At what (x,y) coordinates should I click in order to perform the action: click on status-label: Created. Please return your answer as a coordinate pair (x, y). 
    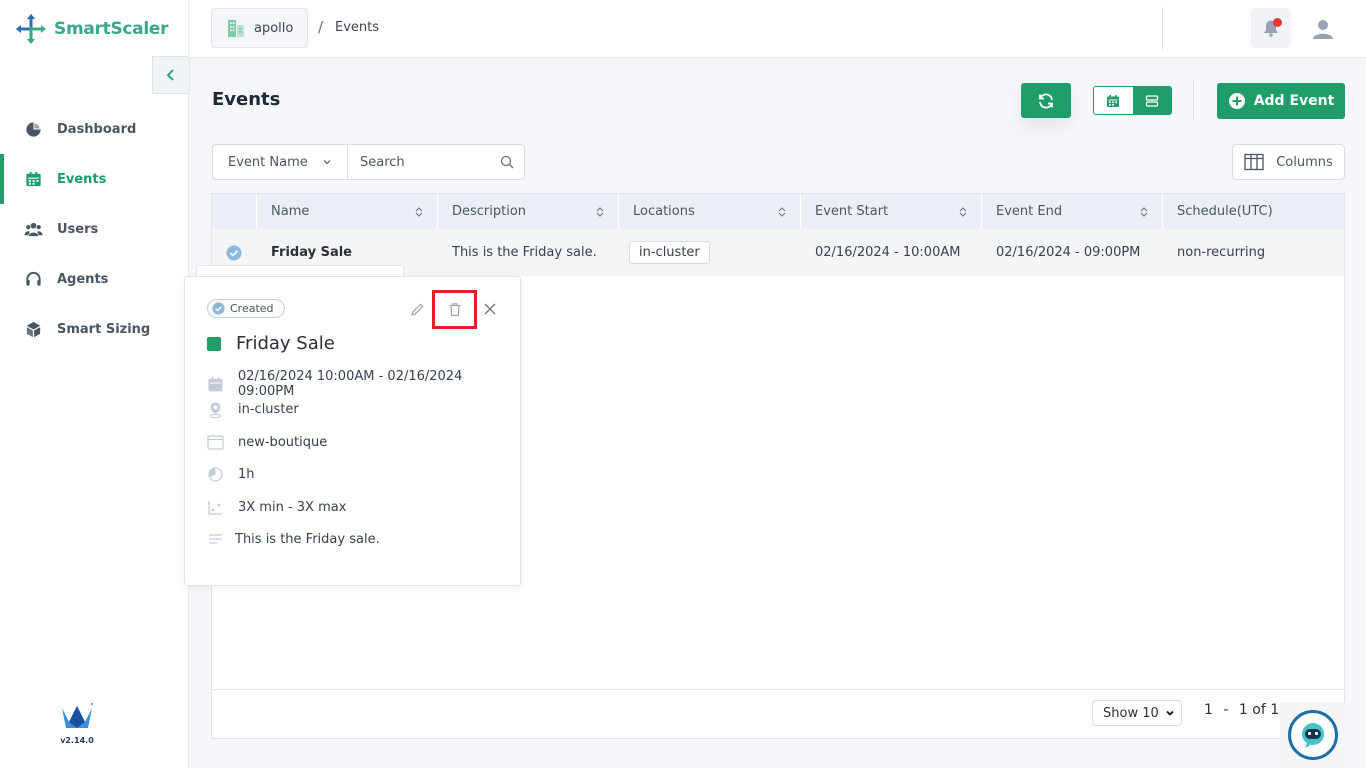
    Looking at the image, I should click on (252, 308).